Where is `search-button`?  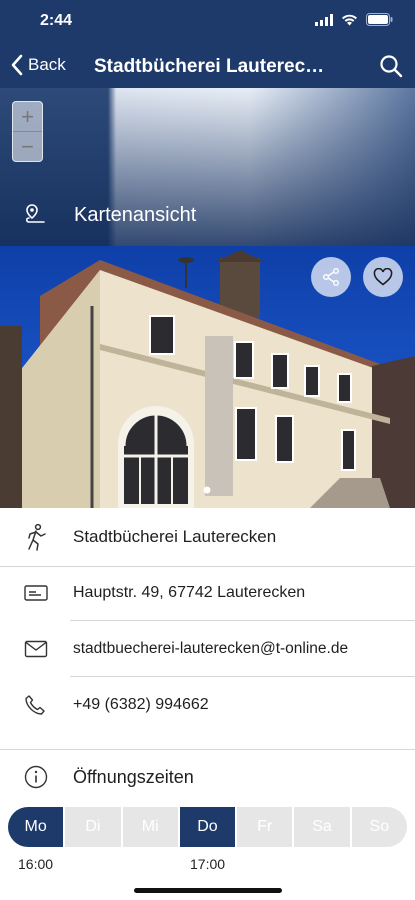 search-button is located at coordinates (391, 68).